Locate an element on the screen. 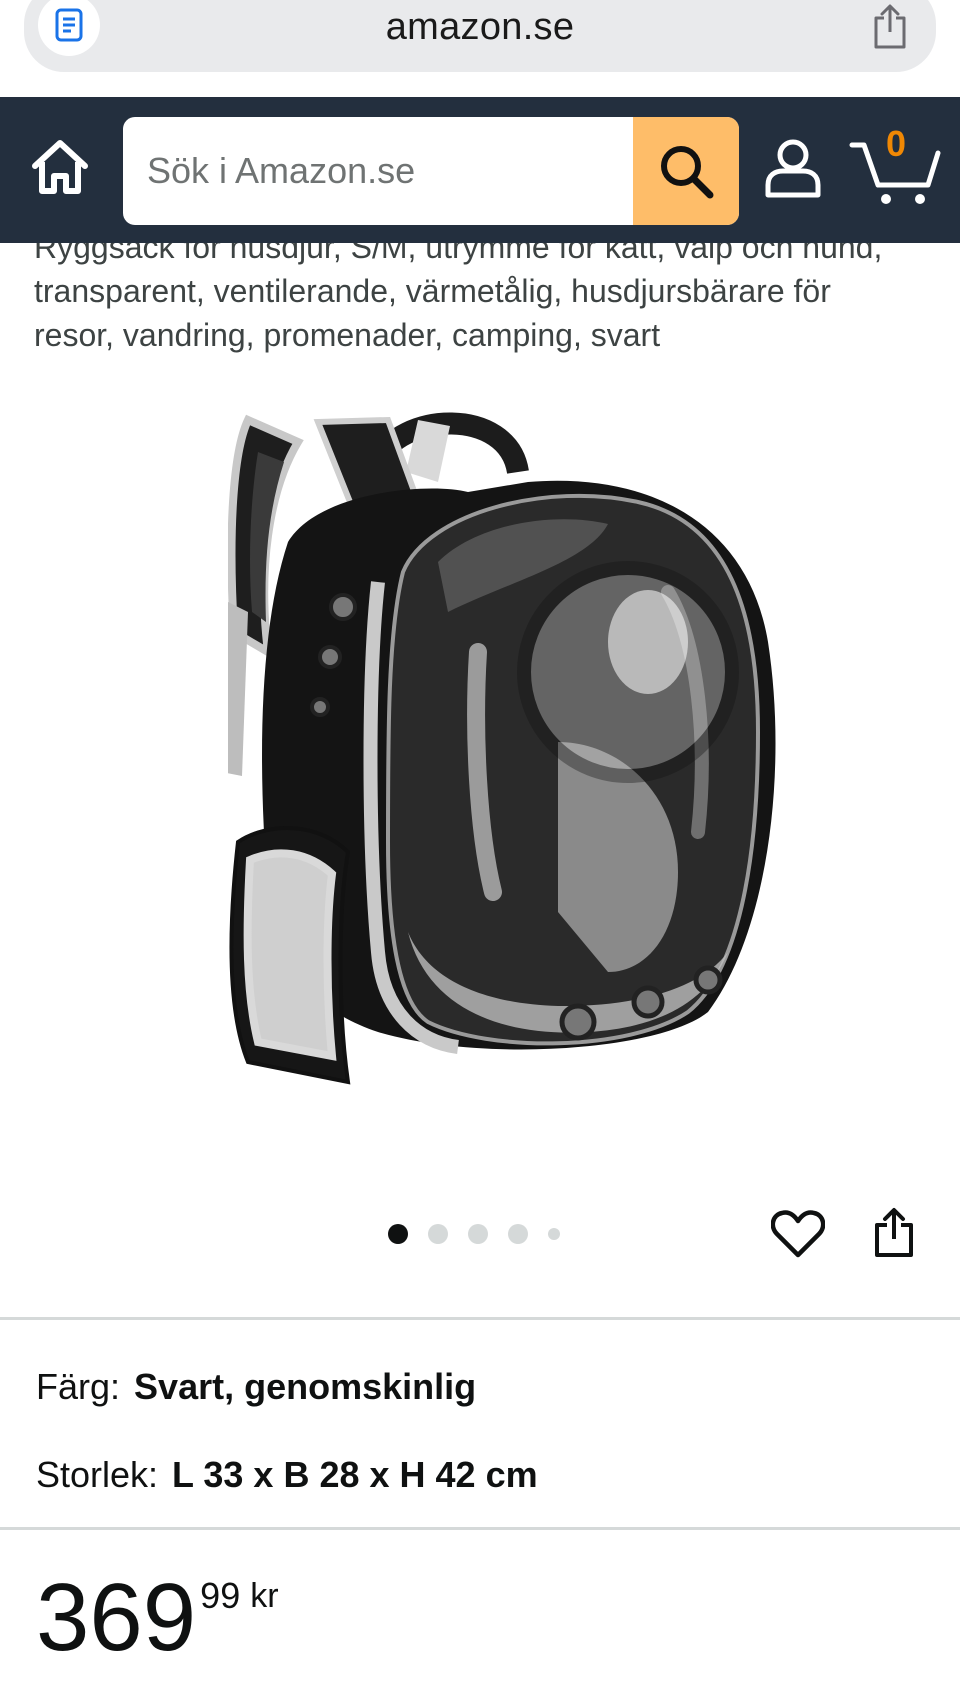 Image resolution: width=960 pixels, height=1690 pixels. size-value: L 33 x B 28 x H 42 cm is located at coordinates (355, 1474).